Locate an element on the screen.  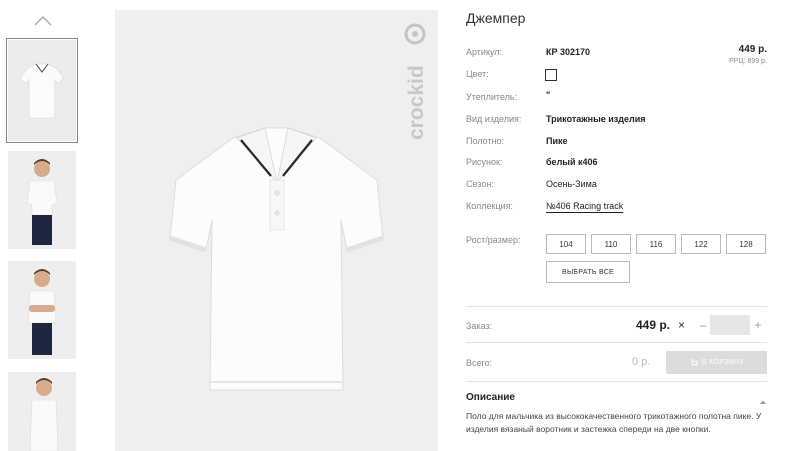
total-value: 0 р. is located at coordinates (641, 362).